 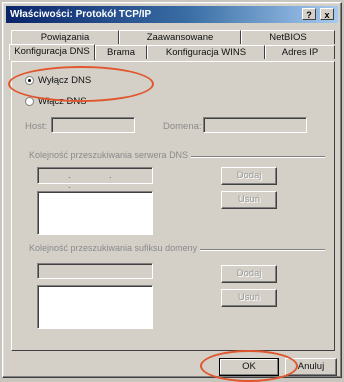 What do you see at coordinates (110, 155) in the screenshot?
I see `dns-server-group-label: Kolejność przeszukiwania serwera DNS` at bounding box center [110, 155].